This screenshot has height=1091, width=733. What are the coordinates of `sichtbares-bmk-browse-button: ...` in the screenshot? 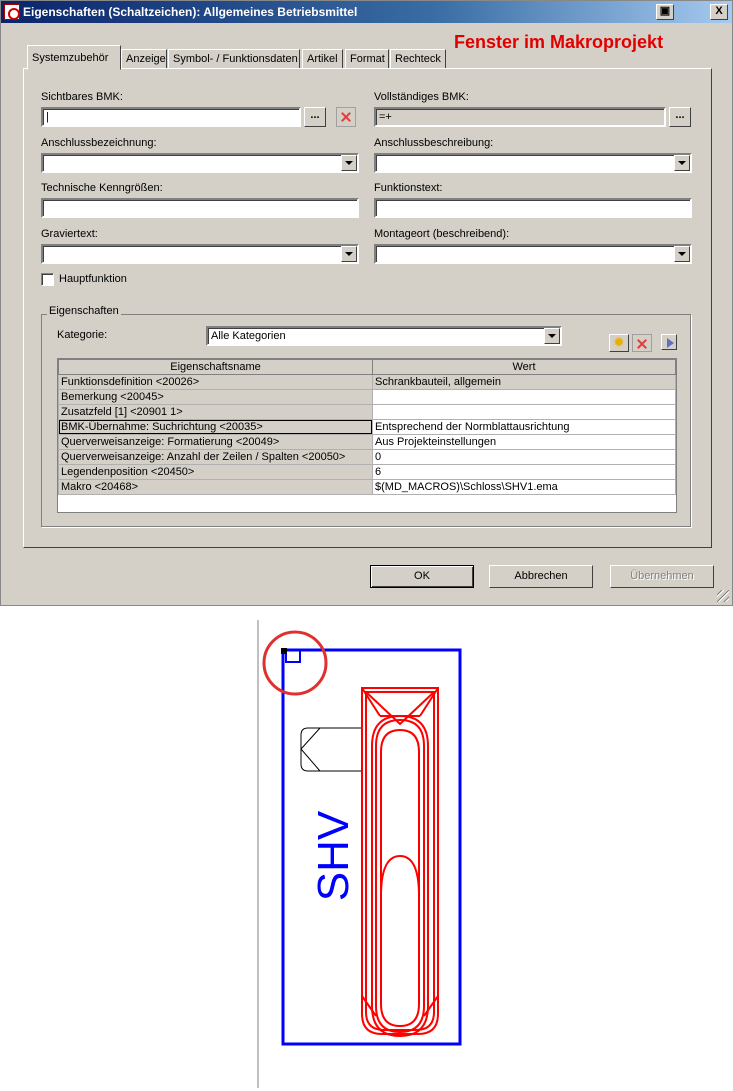 It's located at (315, 117).